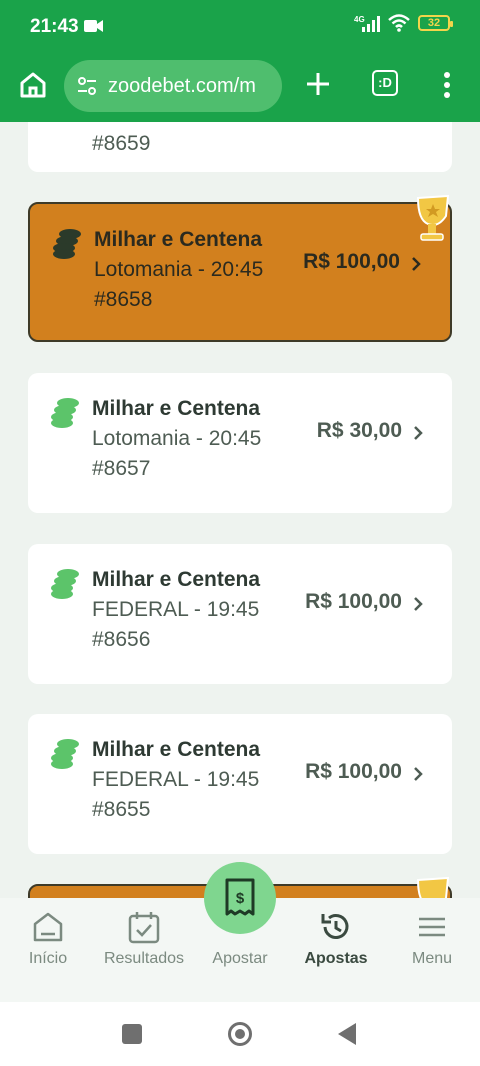 The image size is (480, 1066). Describe the element at coordinates (385, 83) in the screenshot. I see `tab-switcher-button: :D` at that location.